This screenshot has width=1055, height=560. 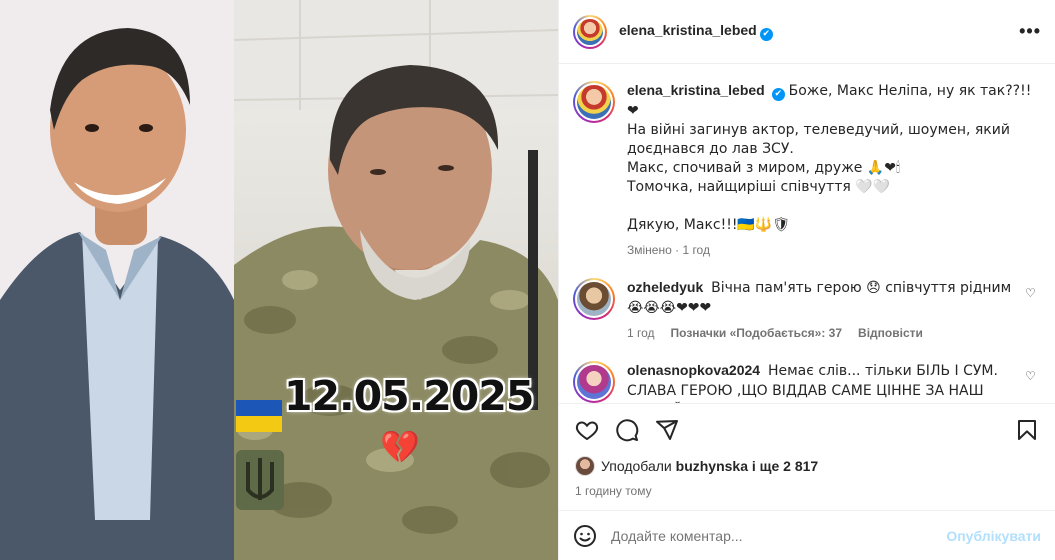 What do you see at coordinates (779, 535) in the screenshot?
I see `comment-input` at bounding box center [779, 535].